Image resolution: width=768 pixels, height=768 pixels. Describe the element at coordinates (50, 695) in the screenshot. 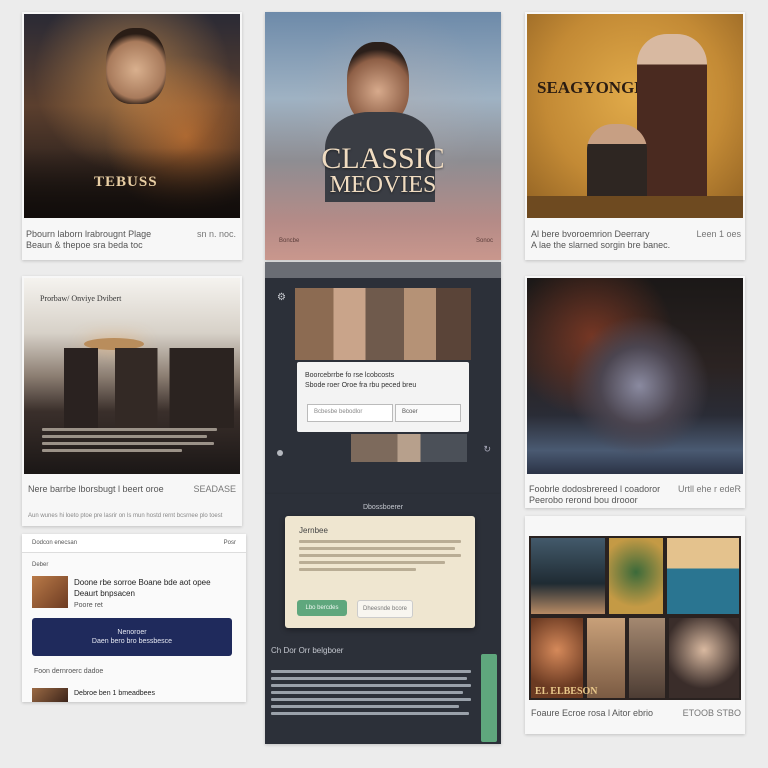

I see `list-item-2-thumb` at that location.